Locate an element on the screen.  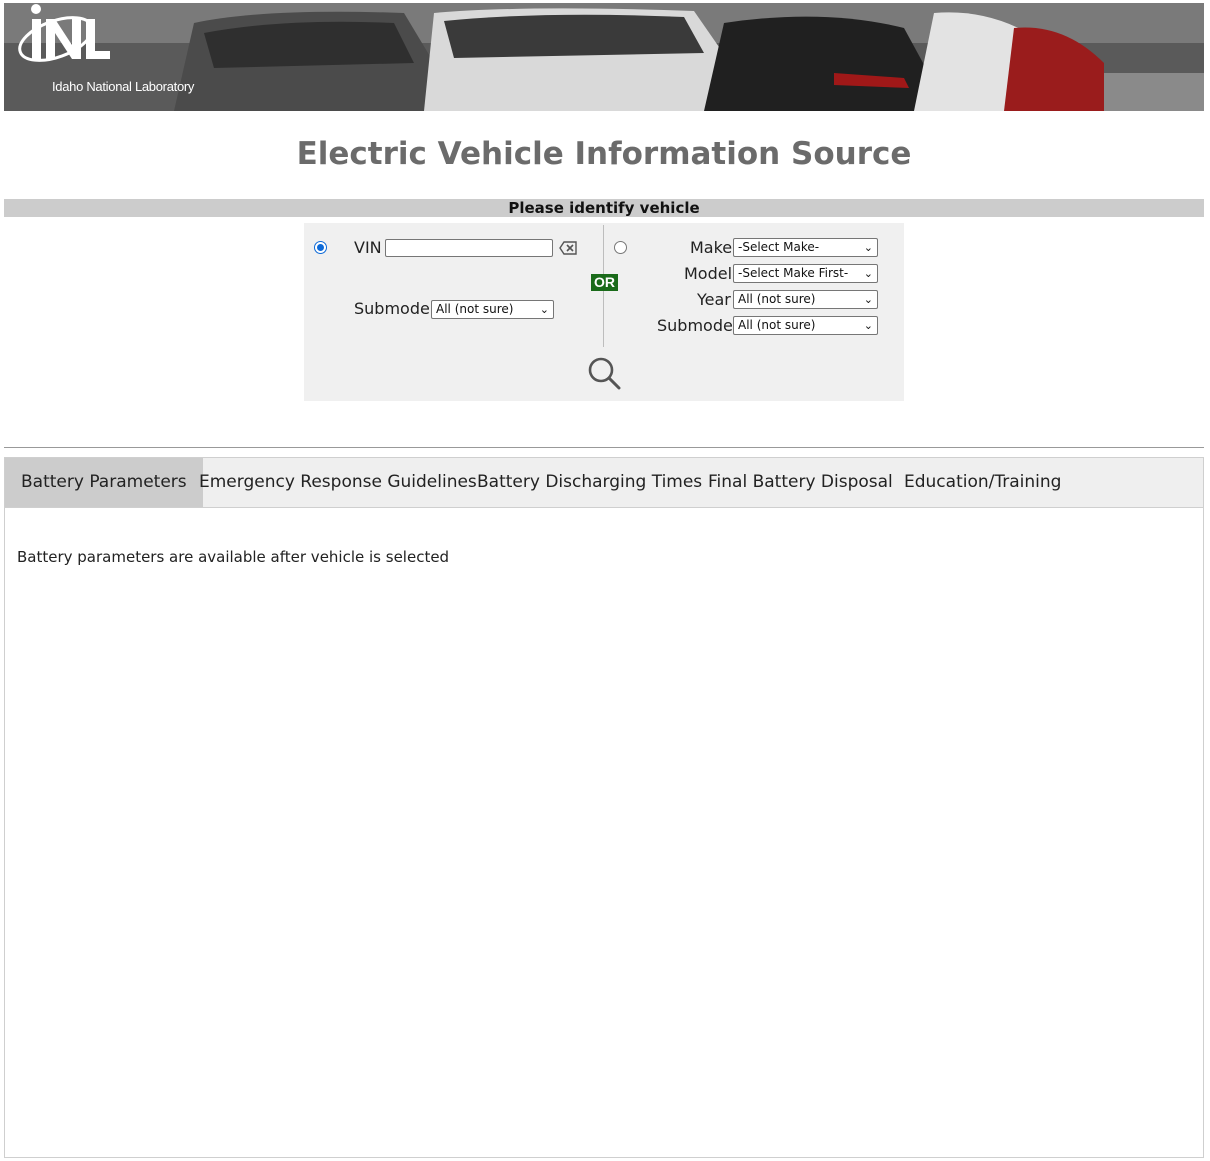
model-select: -Select Make First- ⌄ is located at coordinates (805, 273).